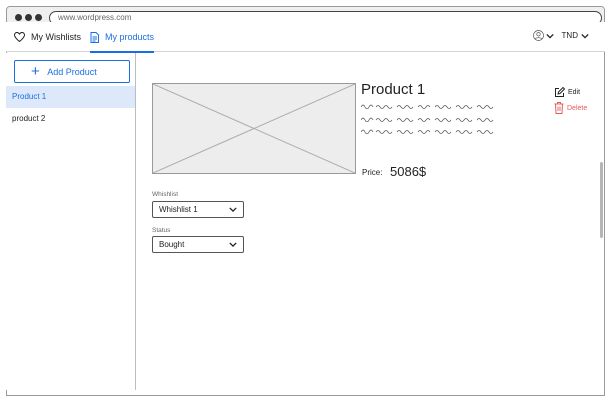 Image resolution: width=605 pixels, height=396 pixels. What do you see at coordinates (559, 108) in the screenshot?
I see `trash-icon` at bounding box center [559, 108].